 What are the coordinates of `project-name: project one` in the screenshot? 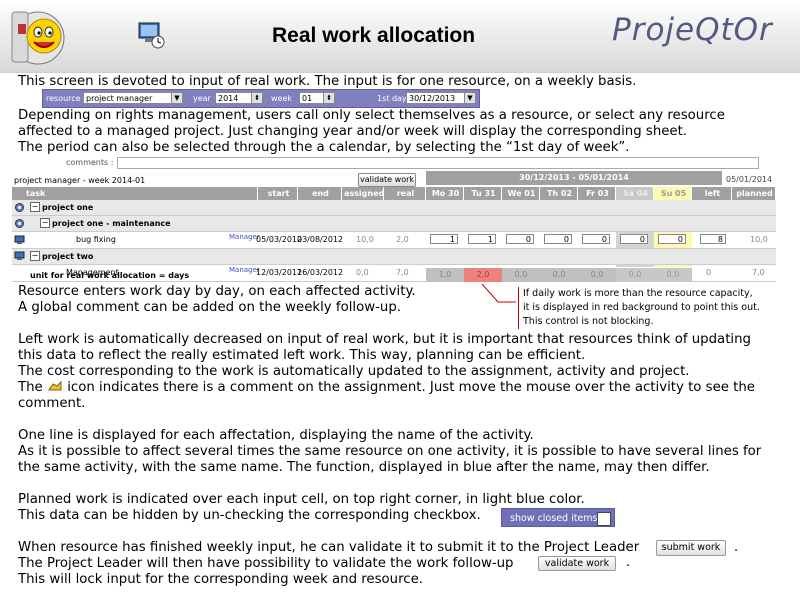 It's located at (68, 207).